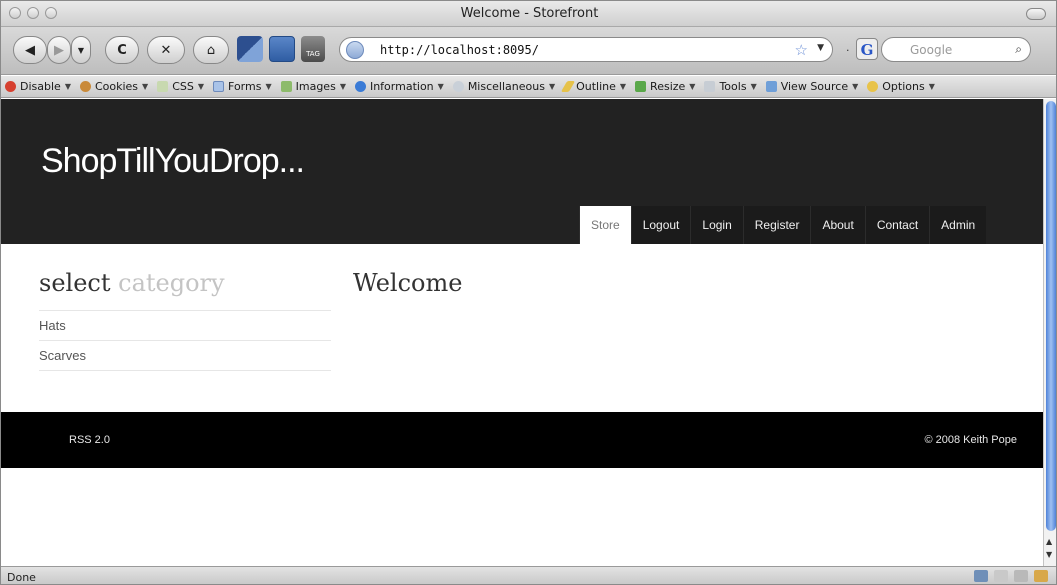 The height and width of the screenshot is (585, 1057). I want to click on devbar-forms: Forms ▼, so click(242, 86).